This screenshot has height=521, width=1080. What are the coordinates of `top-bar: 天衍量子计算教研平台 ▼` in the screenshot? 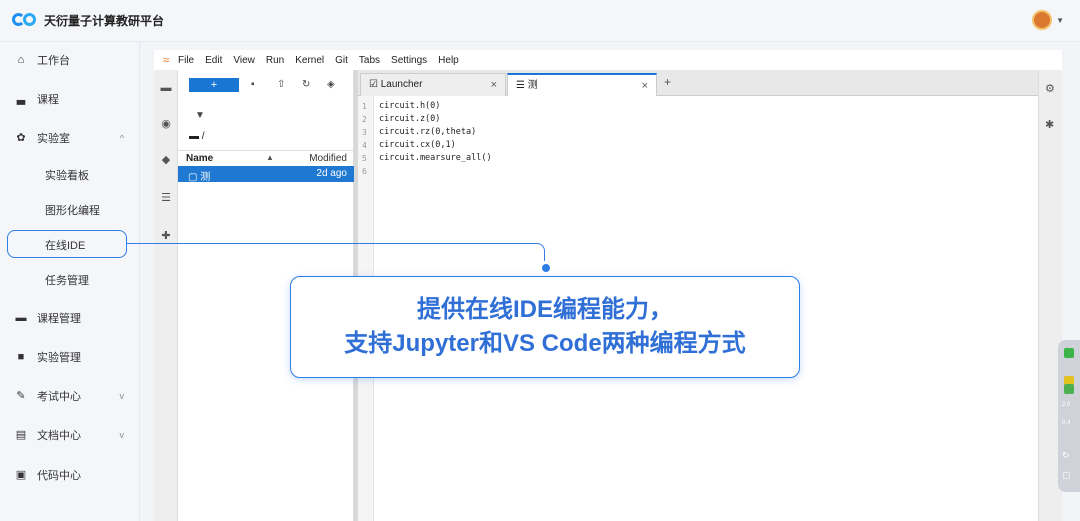 It's located at (540, 21).